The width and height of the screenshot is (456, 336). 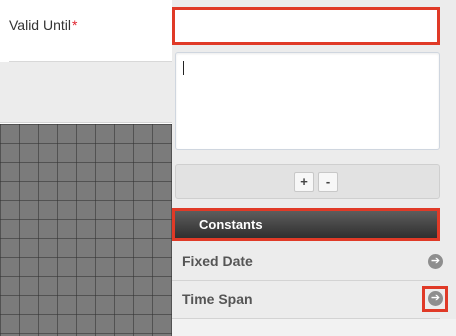 What do you see at coordinates (304, 182) in the screenshot?
I see `plus-button: +` at bounding box center [304, 182].